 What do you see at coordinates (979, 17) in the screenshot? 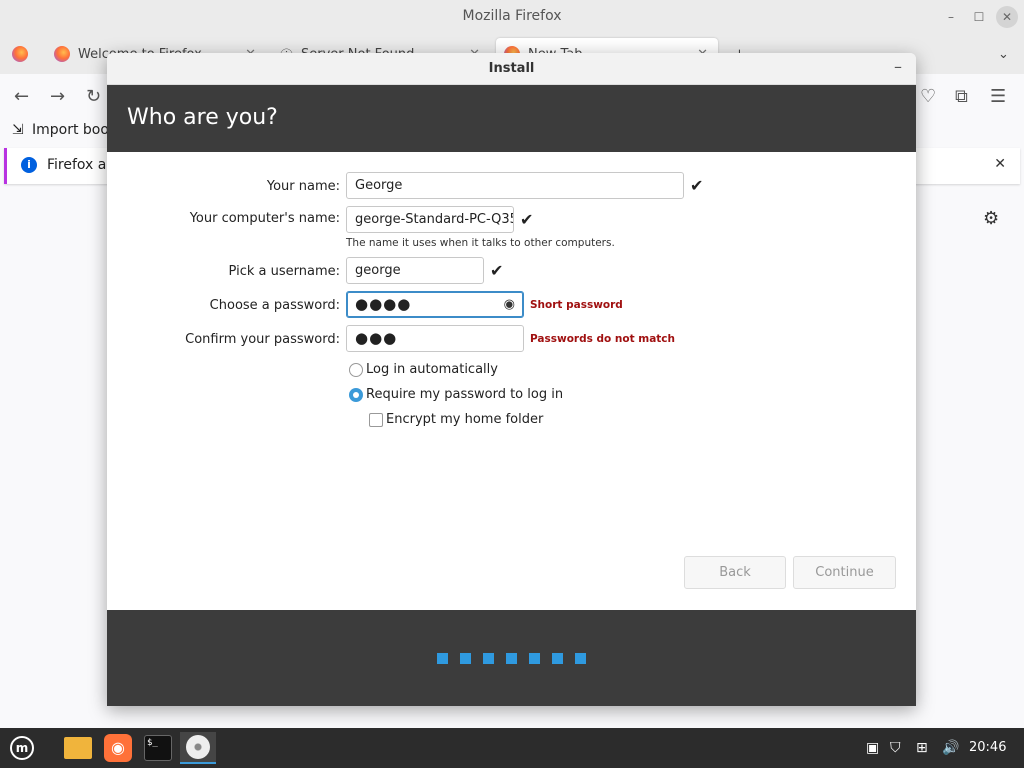
I see `maximize-icon: ☐` at bounding box center [979, 17].